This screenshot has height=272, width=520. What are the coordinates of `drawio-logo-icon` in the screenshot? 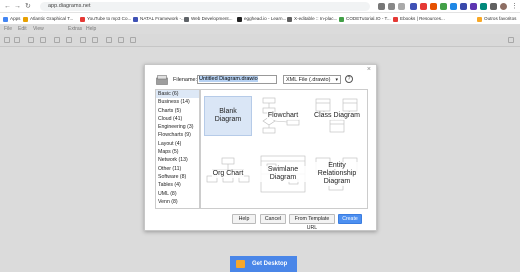 It's located at (240, 264).